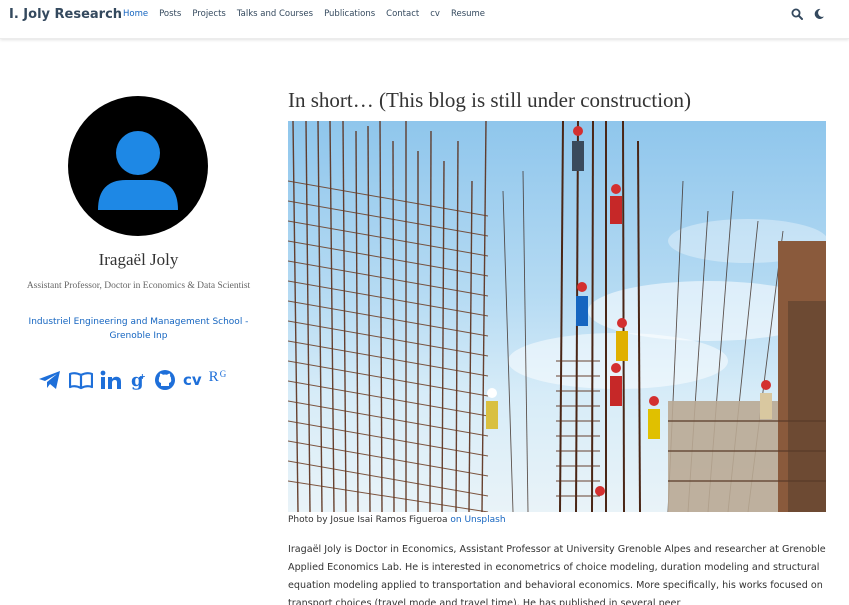 Image resolution: width=849 pixels, height=605 pixels. Describe the element at coordinates (349, 14) in the screenshot. I see `nav-item-publications: Publications` at that location.